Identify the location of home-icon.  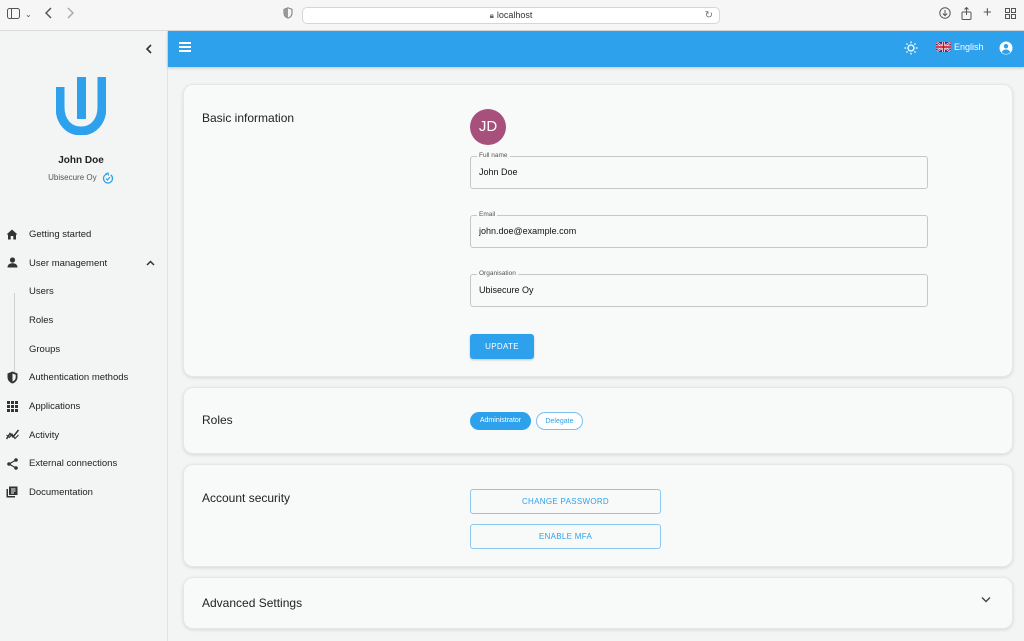
(12, 234).